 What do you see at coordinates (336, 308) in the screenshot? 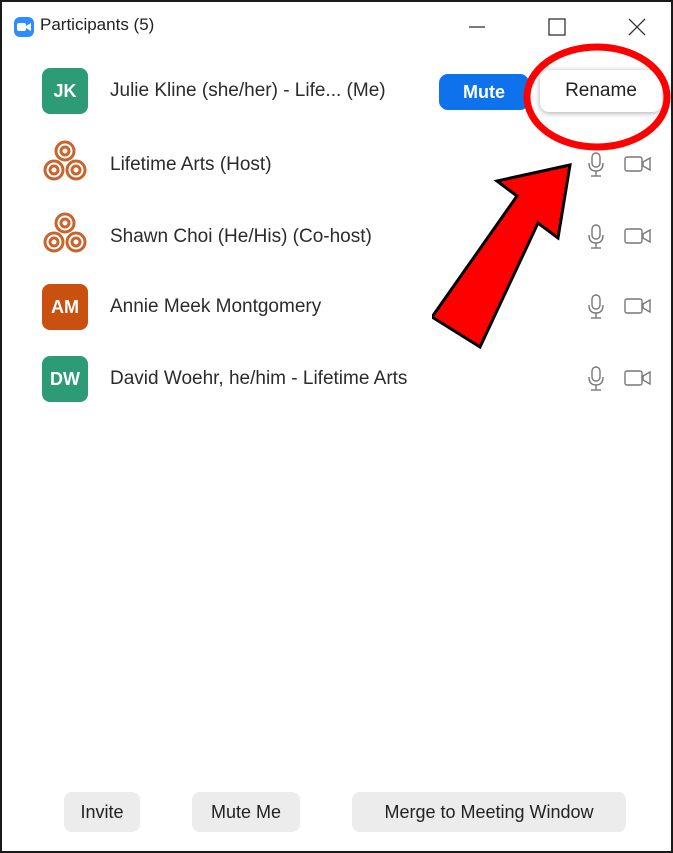
I see `participant-row: AM Annie Meek Montgomery` at bounding box center [336, 308].